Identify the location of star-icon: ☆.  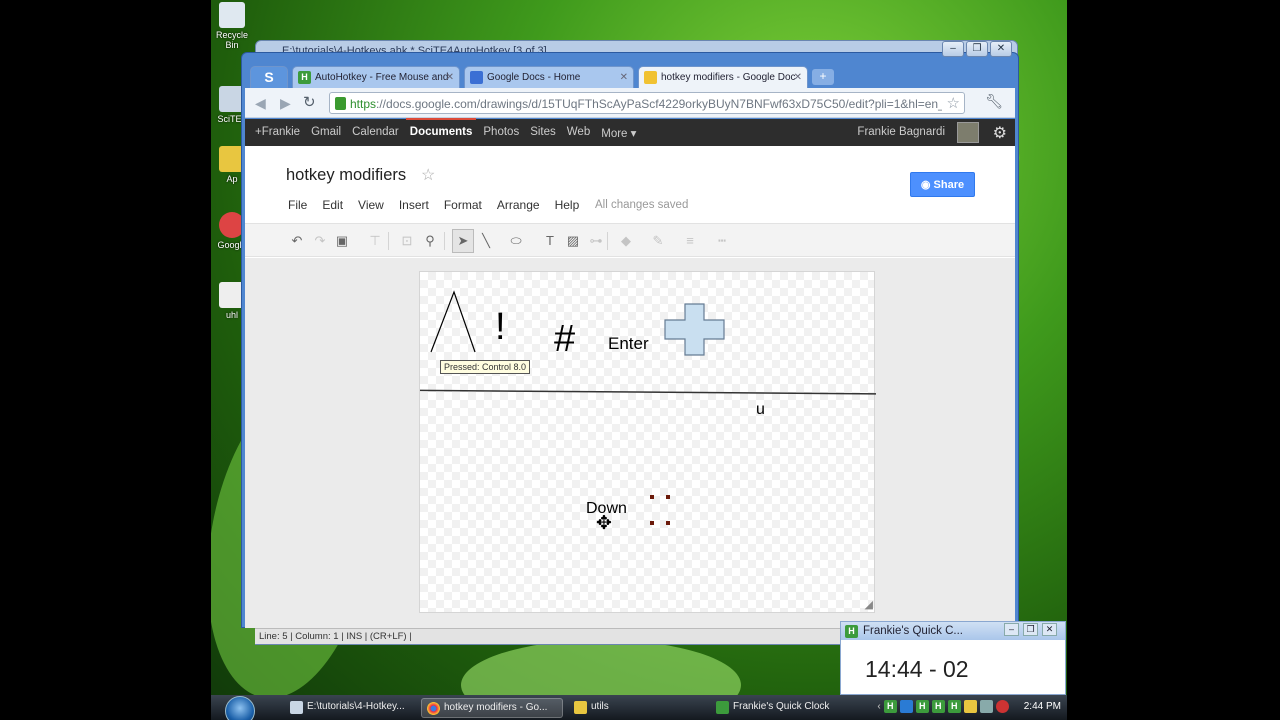
(428, 175).